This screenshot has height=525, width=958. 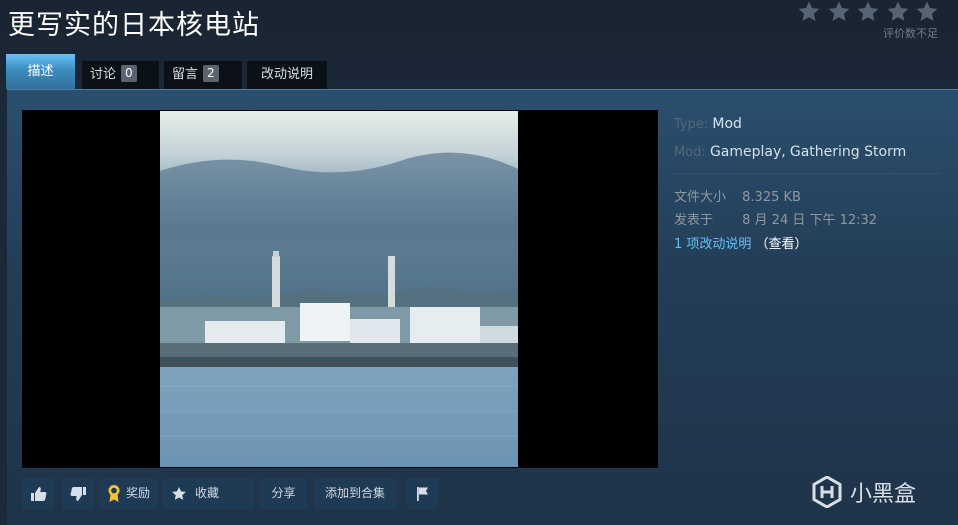 What do you see at coordinates (134, 25) in the screenshot?
I see `page-title: 更写实的日本核电站` at bounding box center [134, 25].